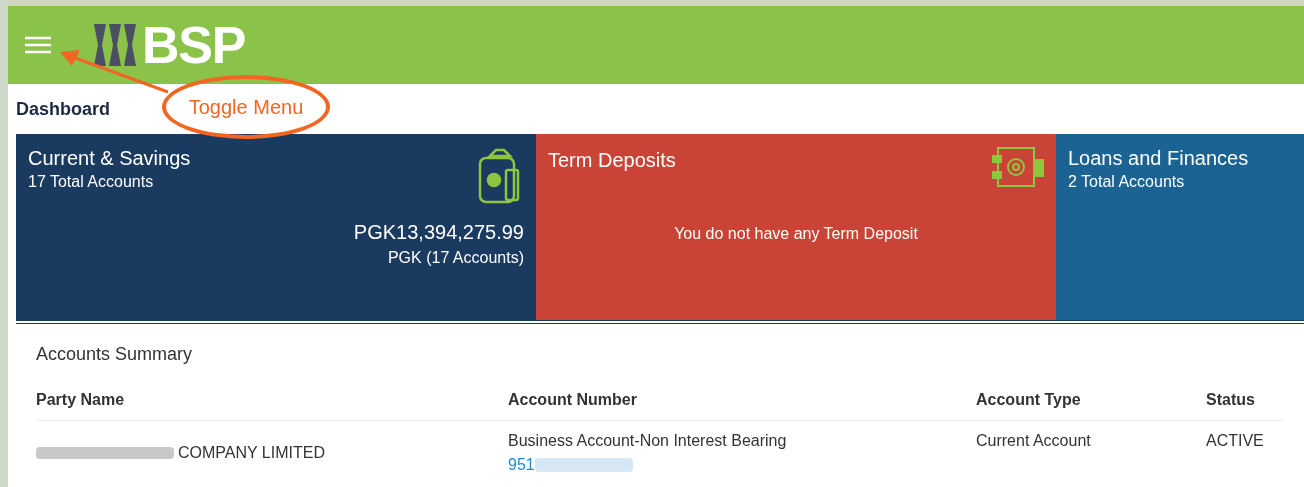  Describe the element at coordinates (251, 453) in the screenshot. I see `table-cell-text: COMPANY LIMITED` at that location.